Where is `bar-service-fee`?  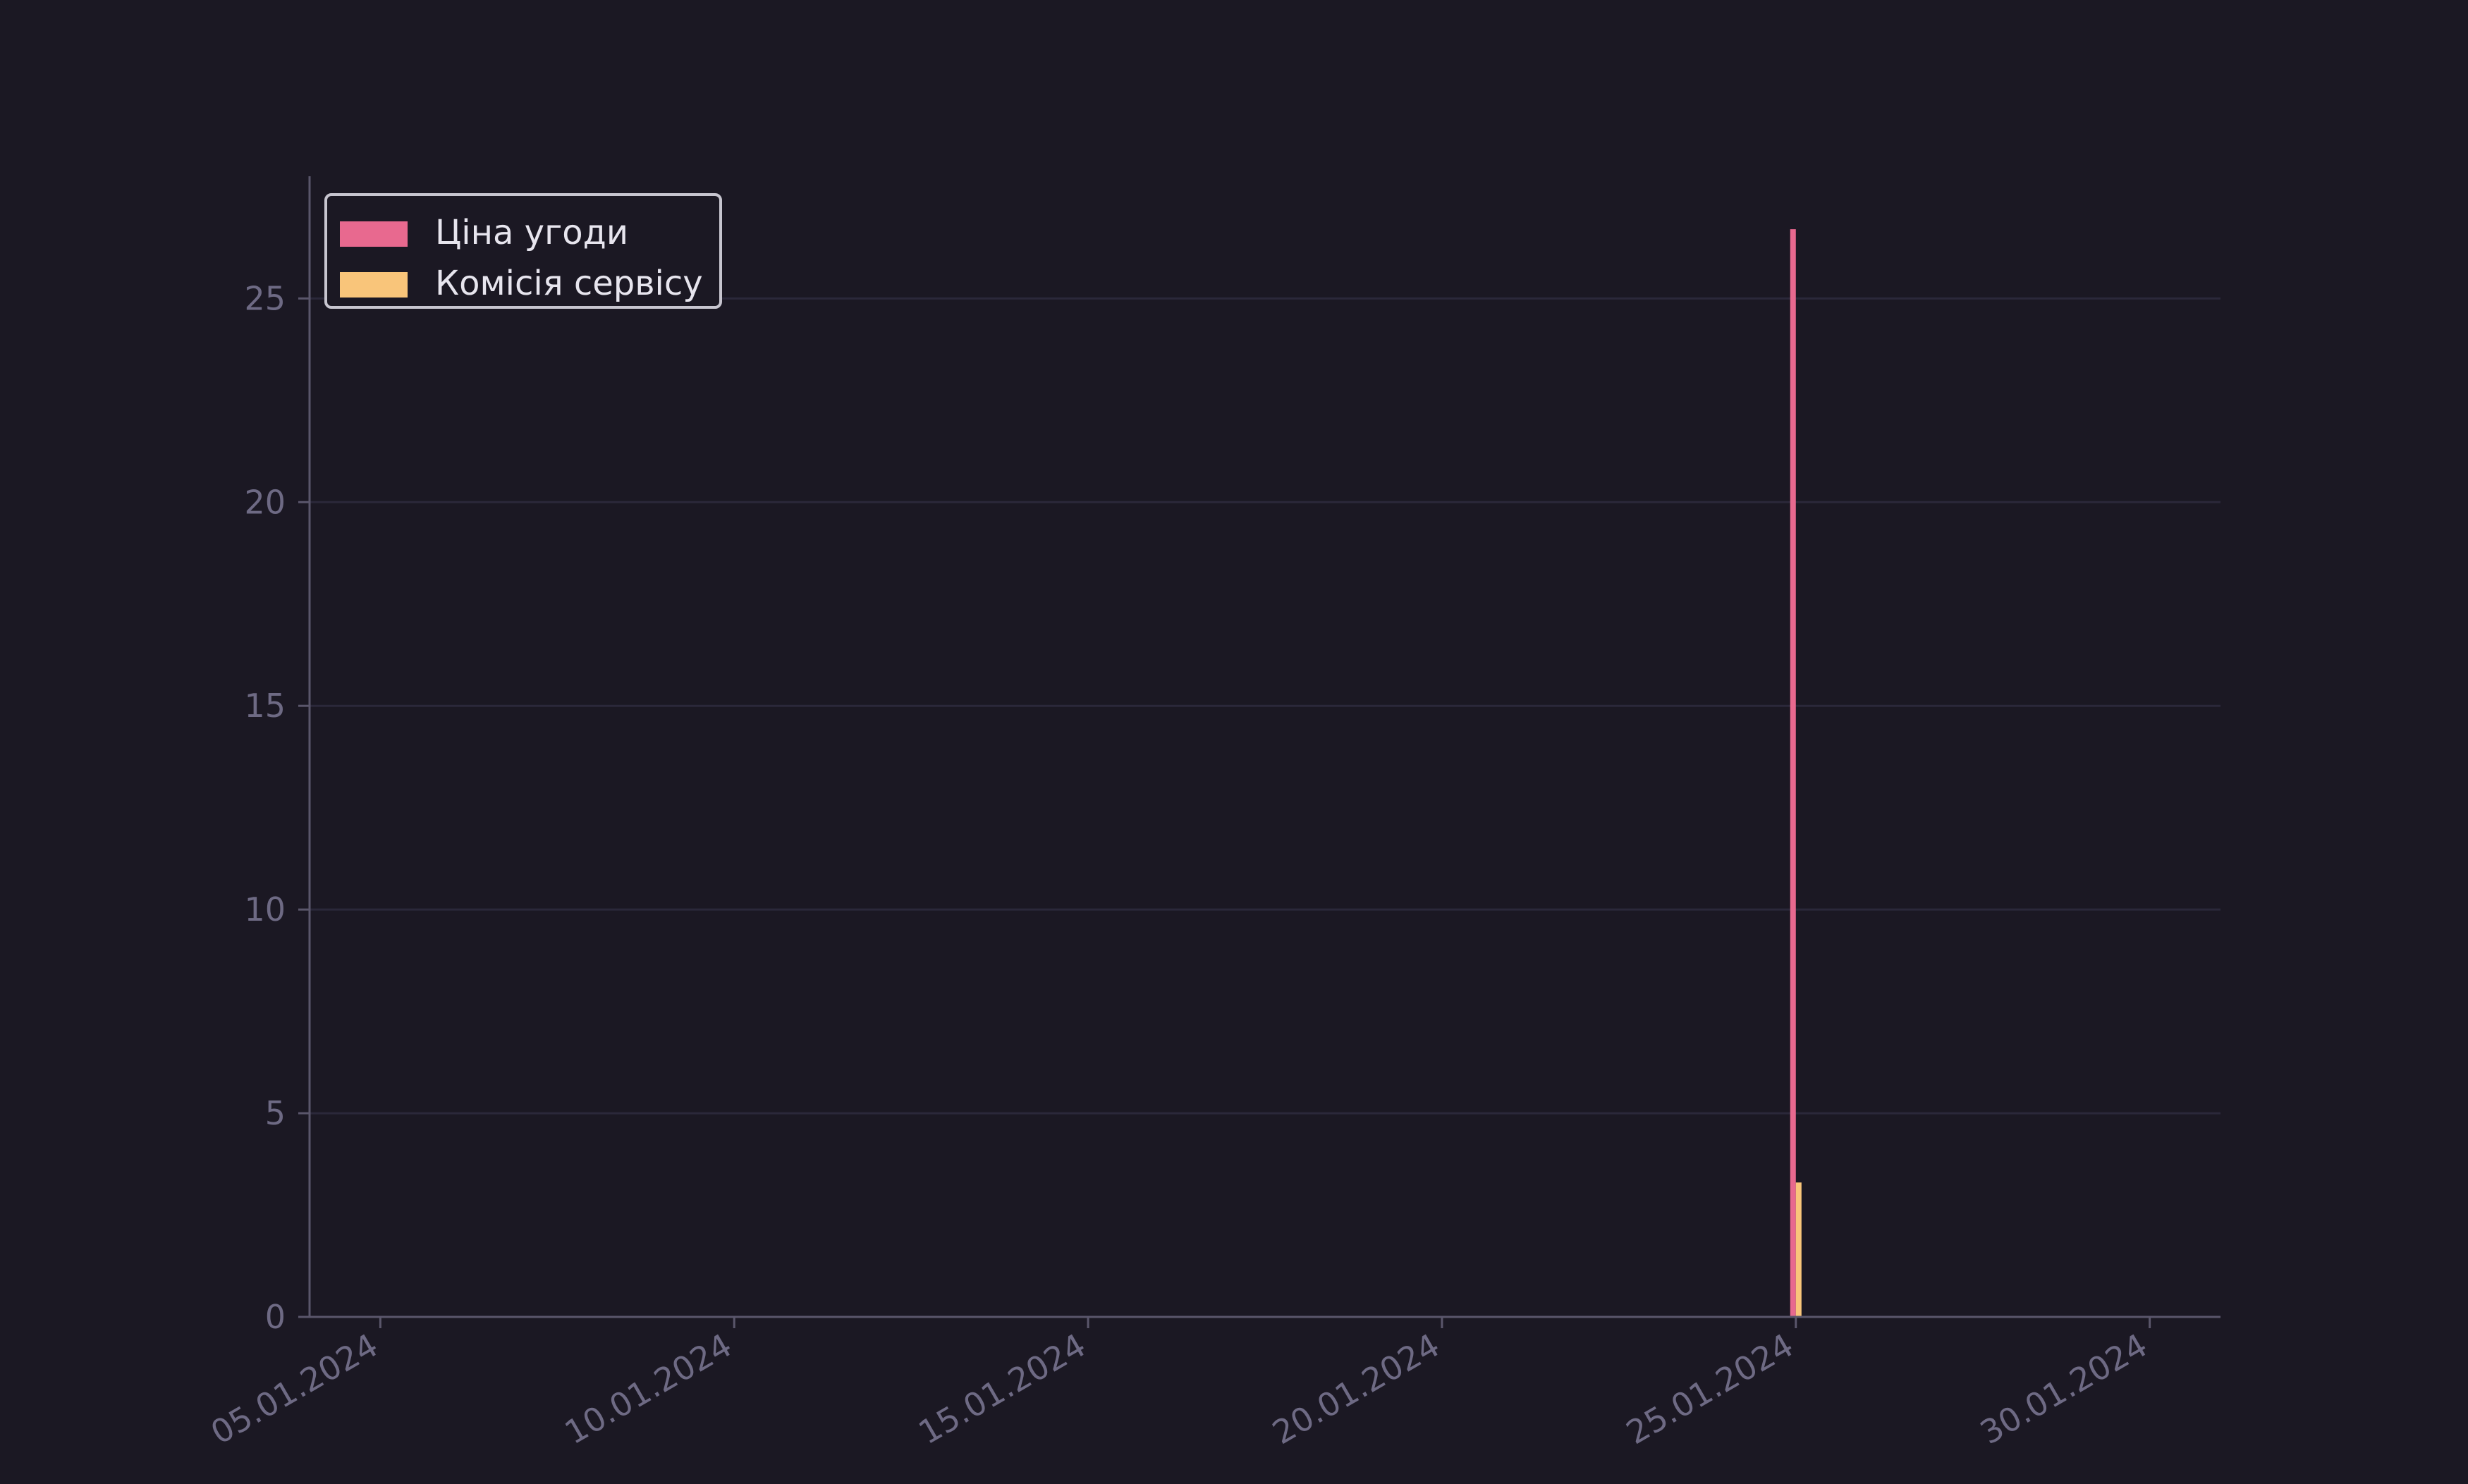 bar-service-fee is located at coordinates (1798, 1249).